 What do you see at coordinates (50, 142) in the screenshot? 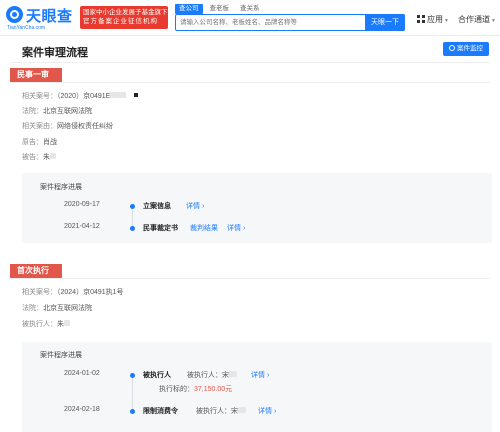
I see `plaintiff-value: 肖战` at bounding box center [50, 142].